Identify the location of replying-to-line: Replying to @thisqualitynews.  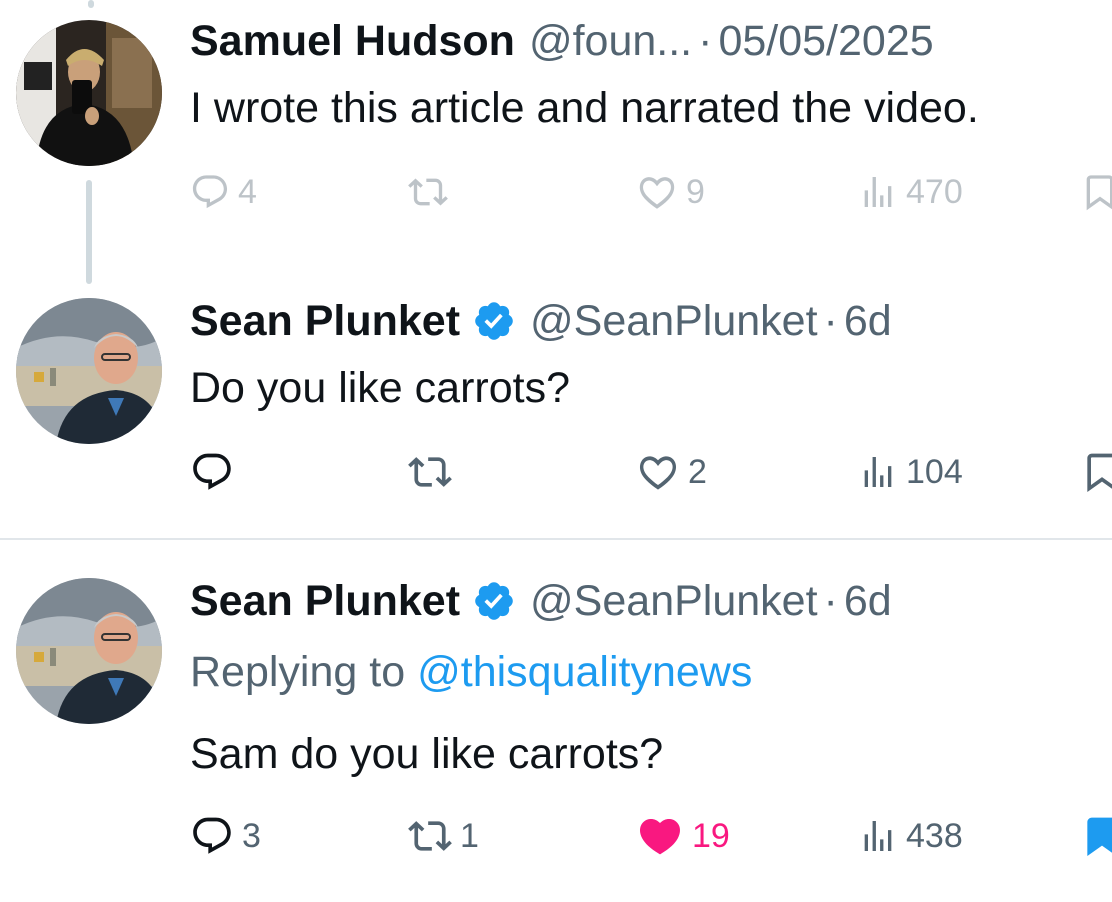
(471, 672).